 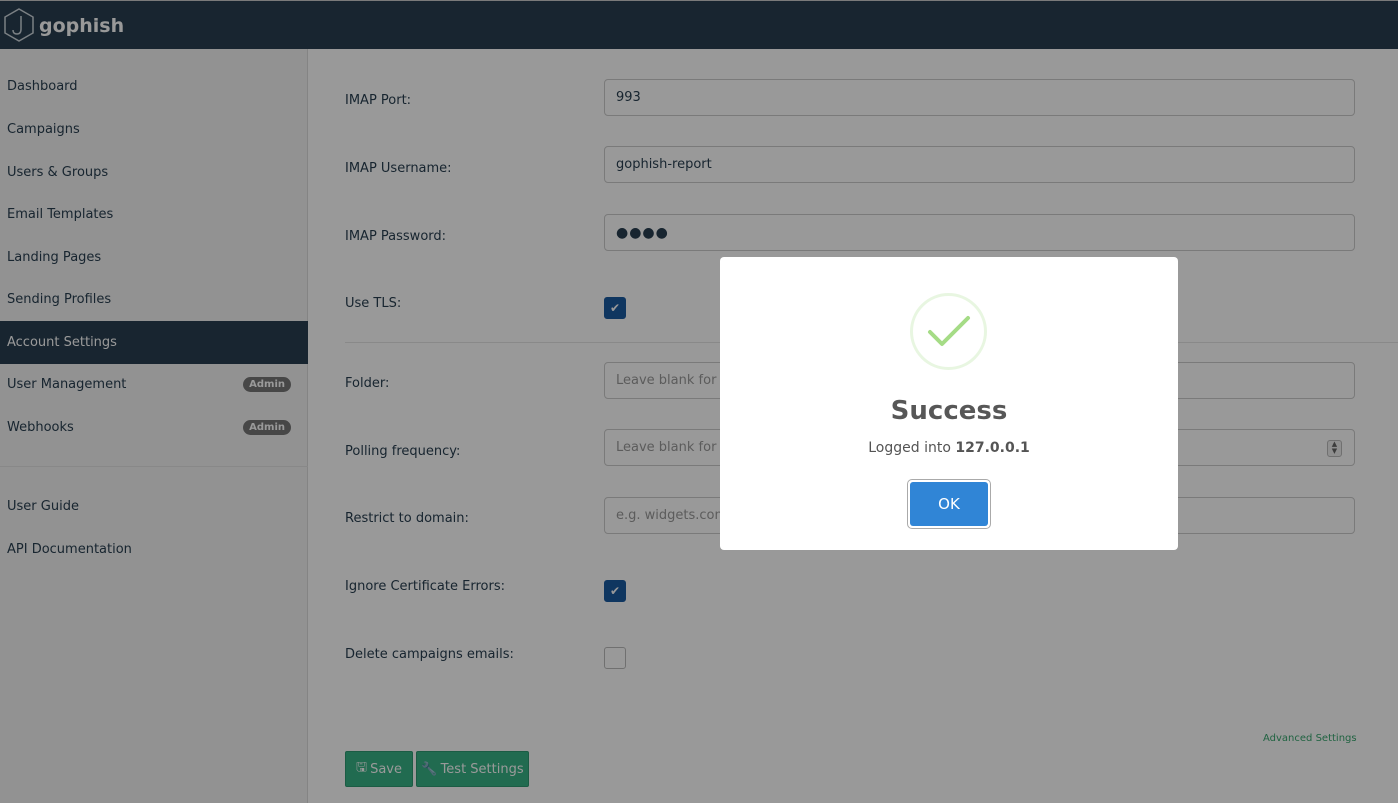 I want to click on ok-button: OK, so click(x=949, y=504).